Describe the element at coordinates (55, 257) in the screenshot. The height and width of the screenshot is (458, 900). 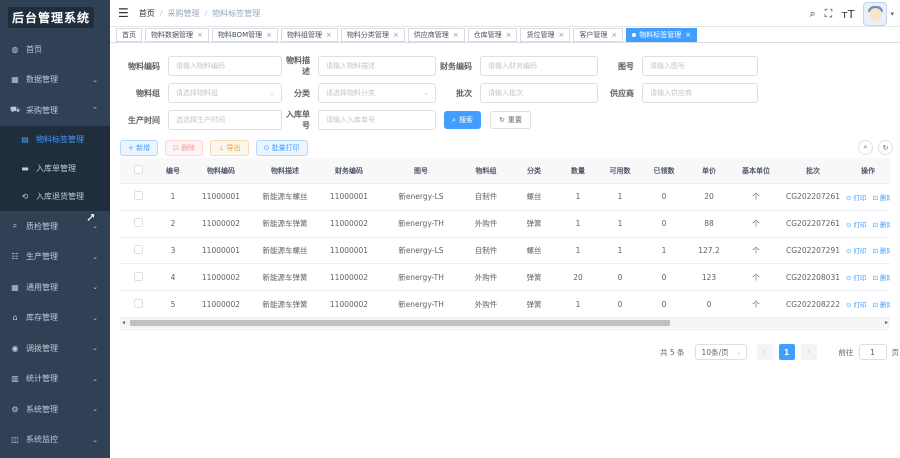
I see `sidebar-item-production: ☷ 生产管理 ⌄` at that location.